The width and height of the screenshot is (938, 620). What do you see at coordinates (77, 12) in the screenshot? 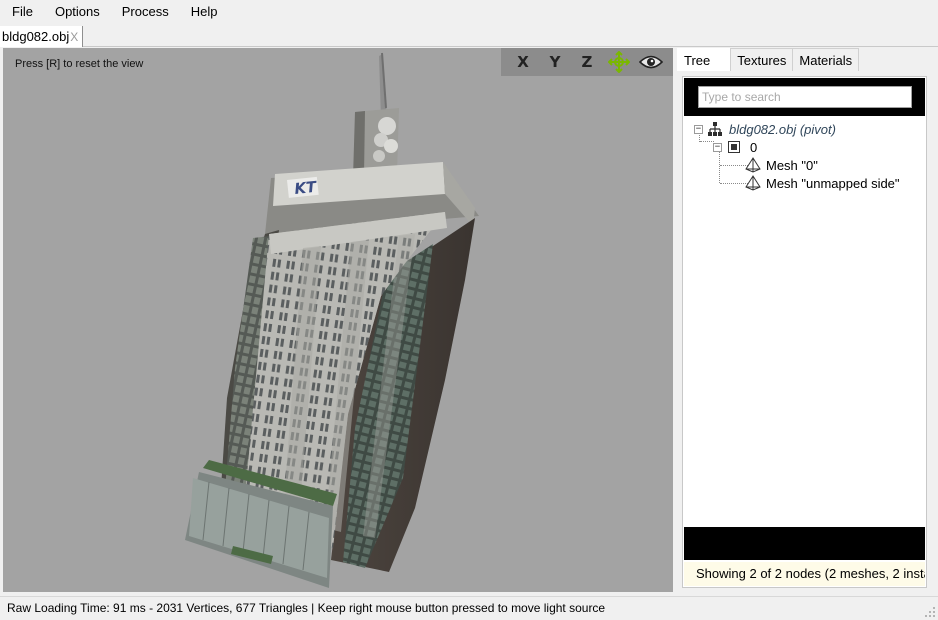
I see `menu-options: Options` at bounding box center [77, 12].